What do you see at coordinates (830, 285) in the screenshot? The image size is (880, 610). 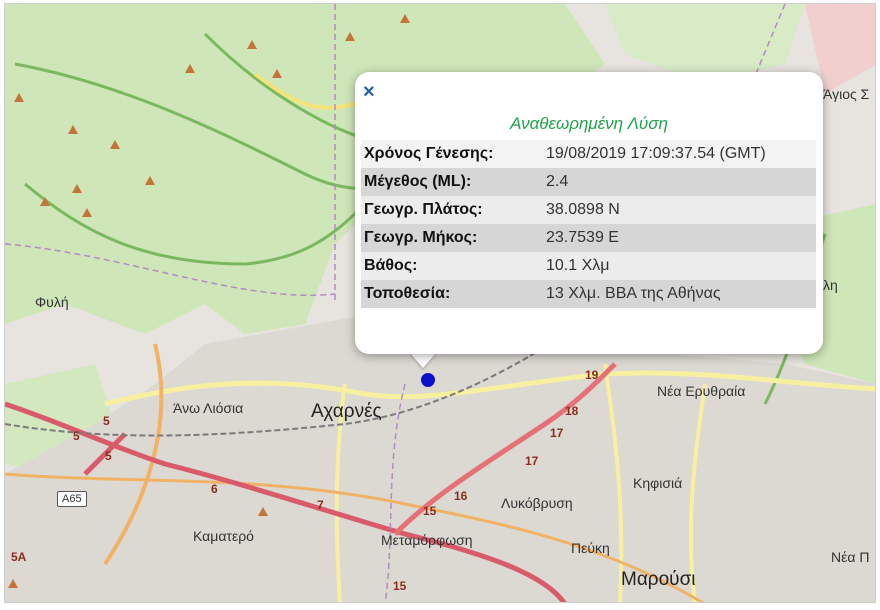 I see `place-label-lh: λη` at bounding box center [830, 285].